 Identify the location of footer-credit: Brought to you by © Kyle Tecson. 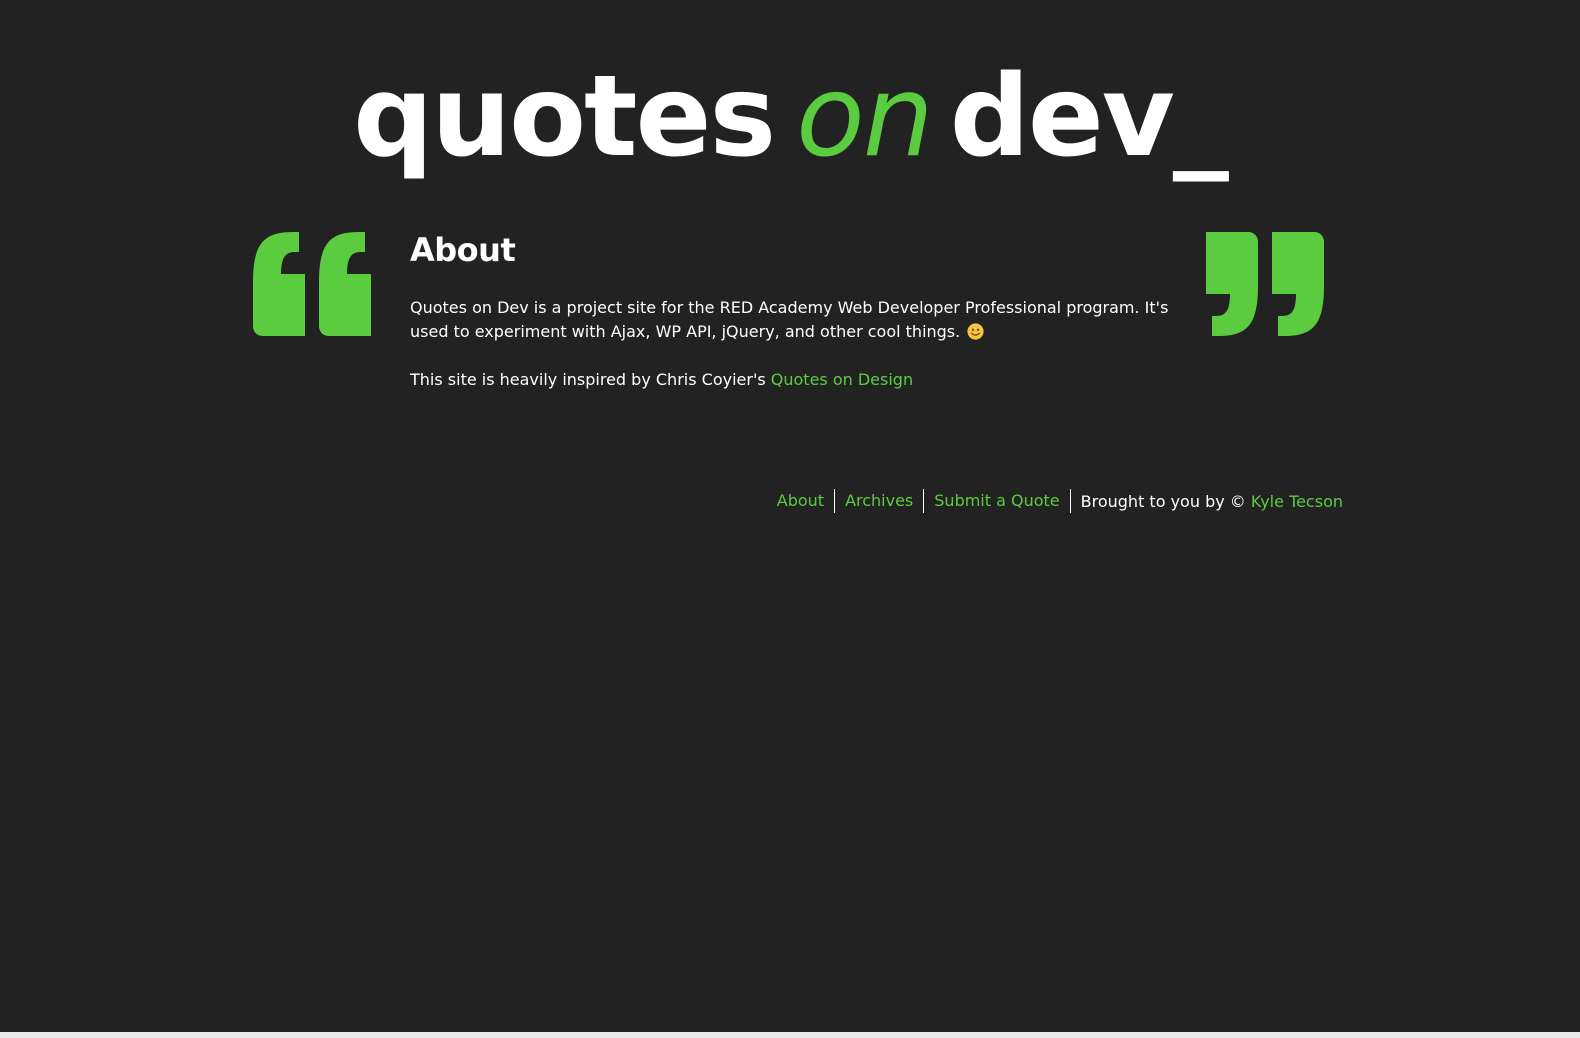
(1207, 501).